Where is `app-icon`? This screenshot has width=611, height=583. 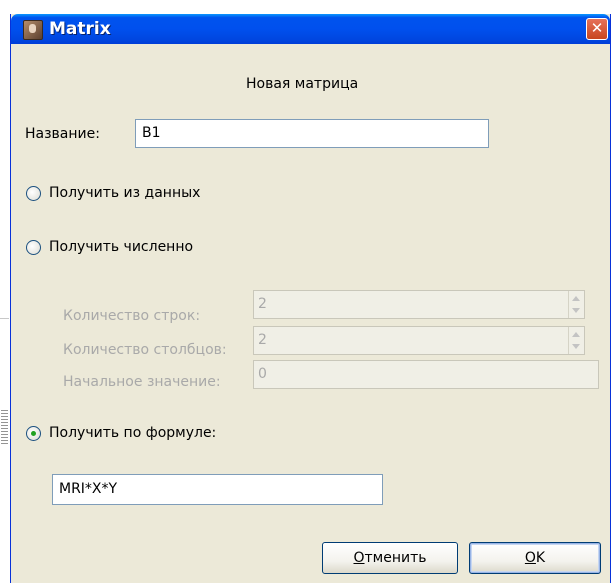
app-icon is located at coordinates (33, 30).